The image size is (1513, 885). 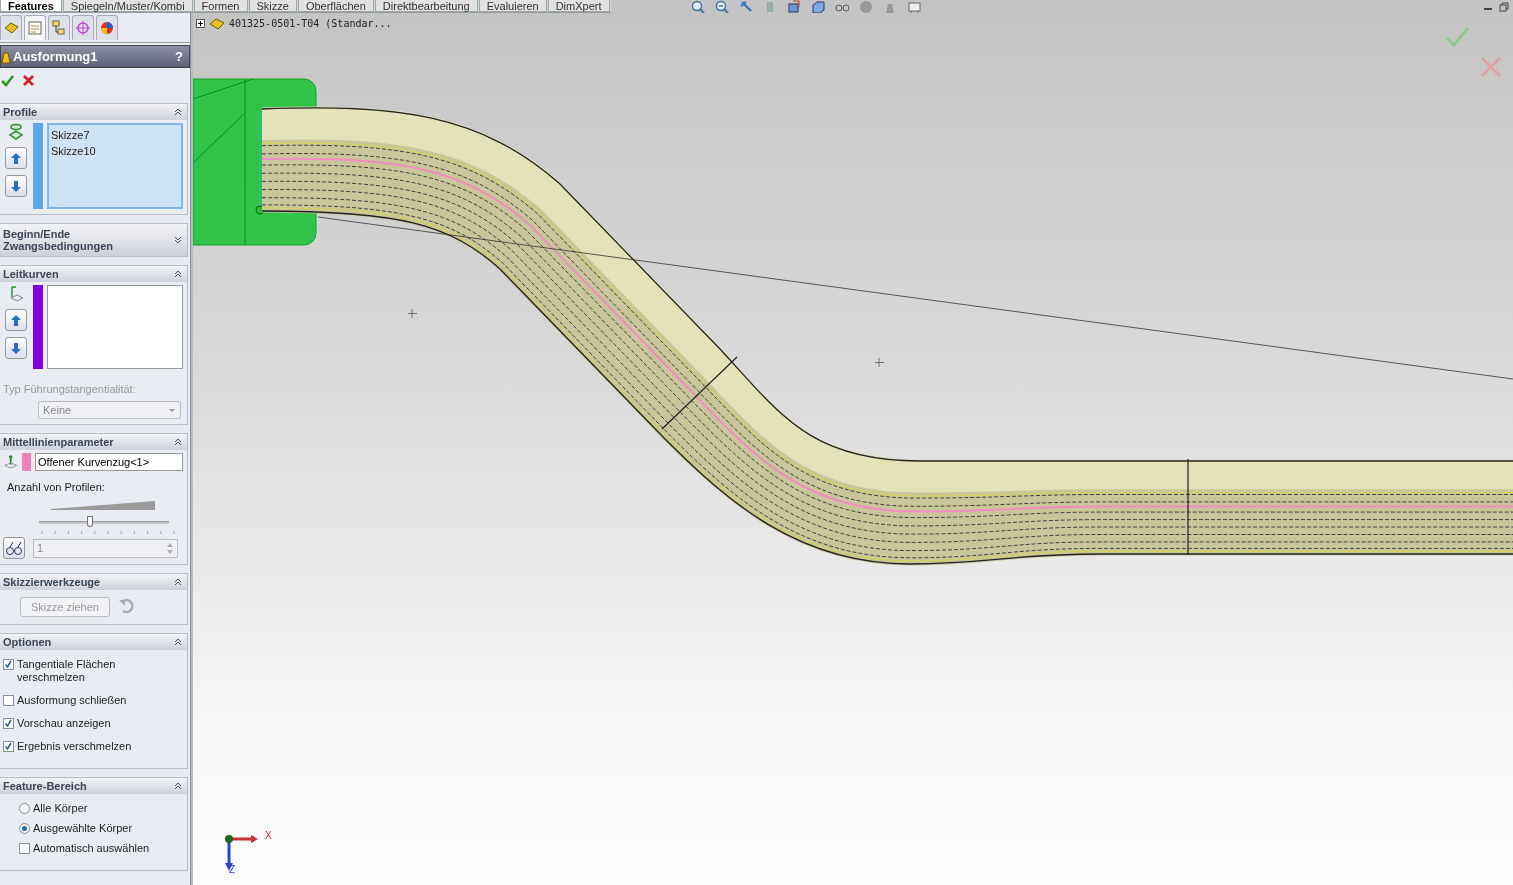 What do you see at coordinates (115, 327) in the screenshot?
I see `guide-curve-list` at bounding box center [115, 327].